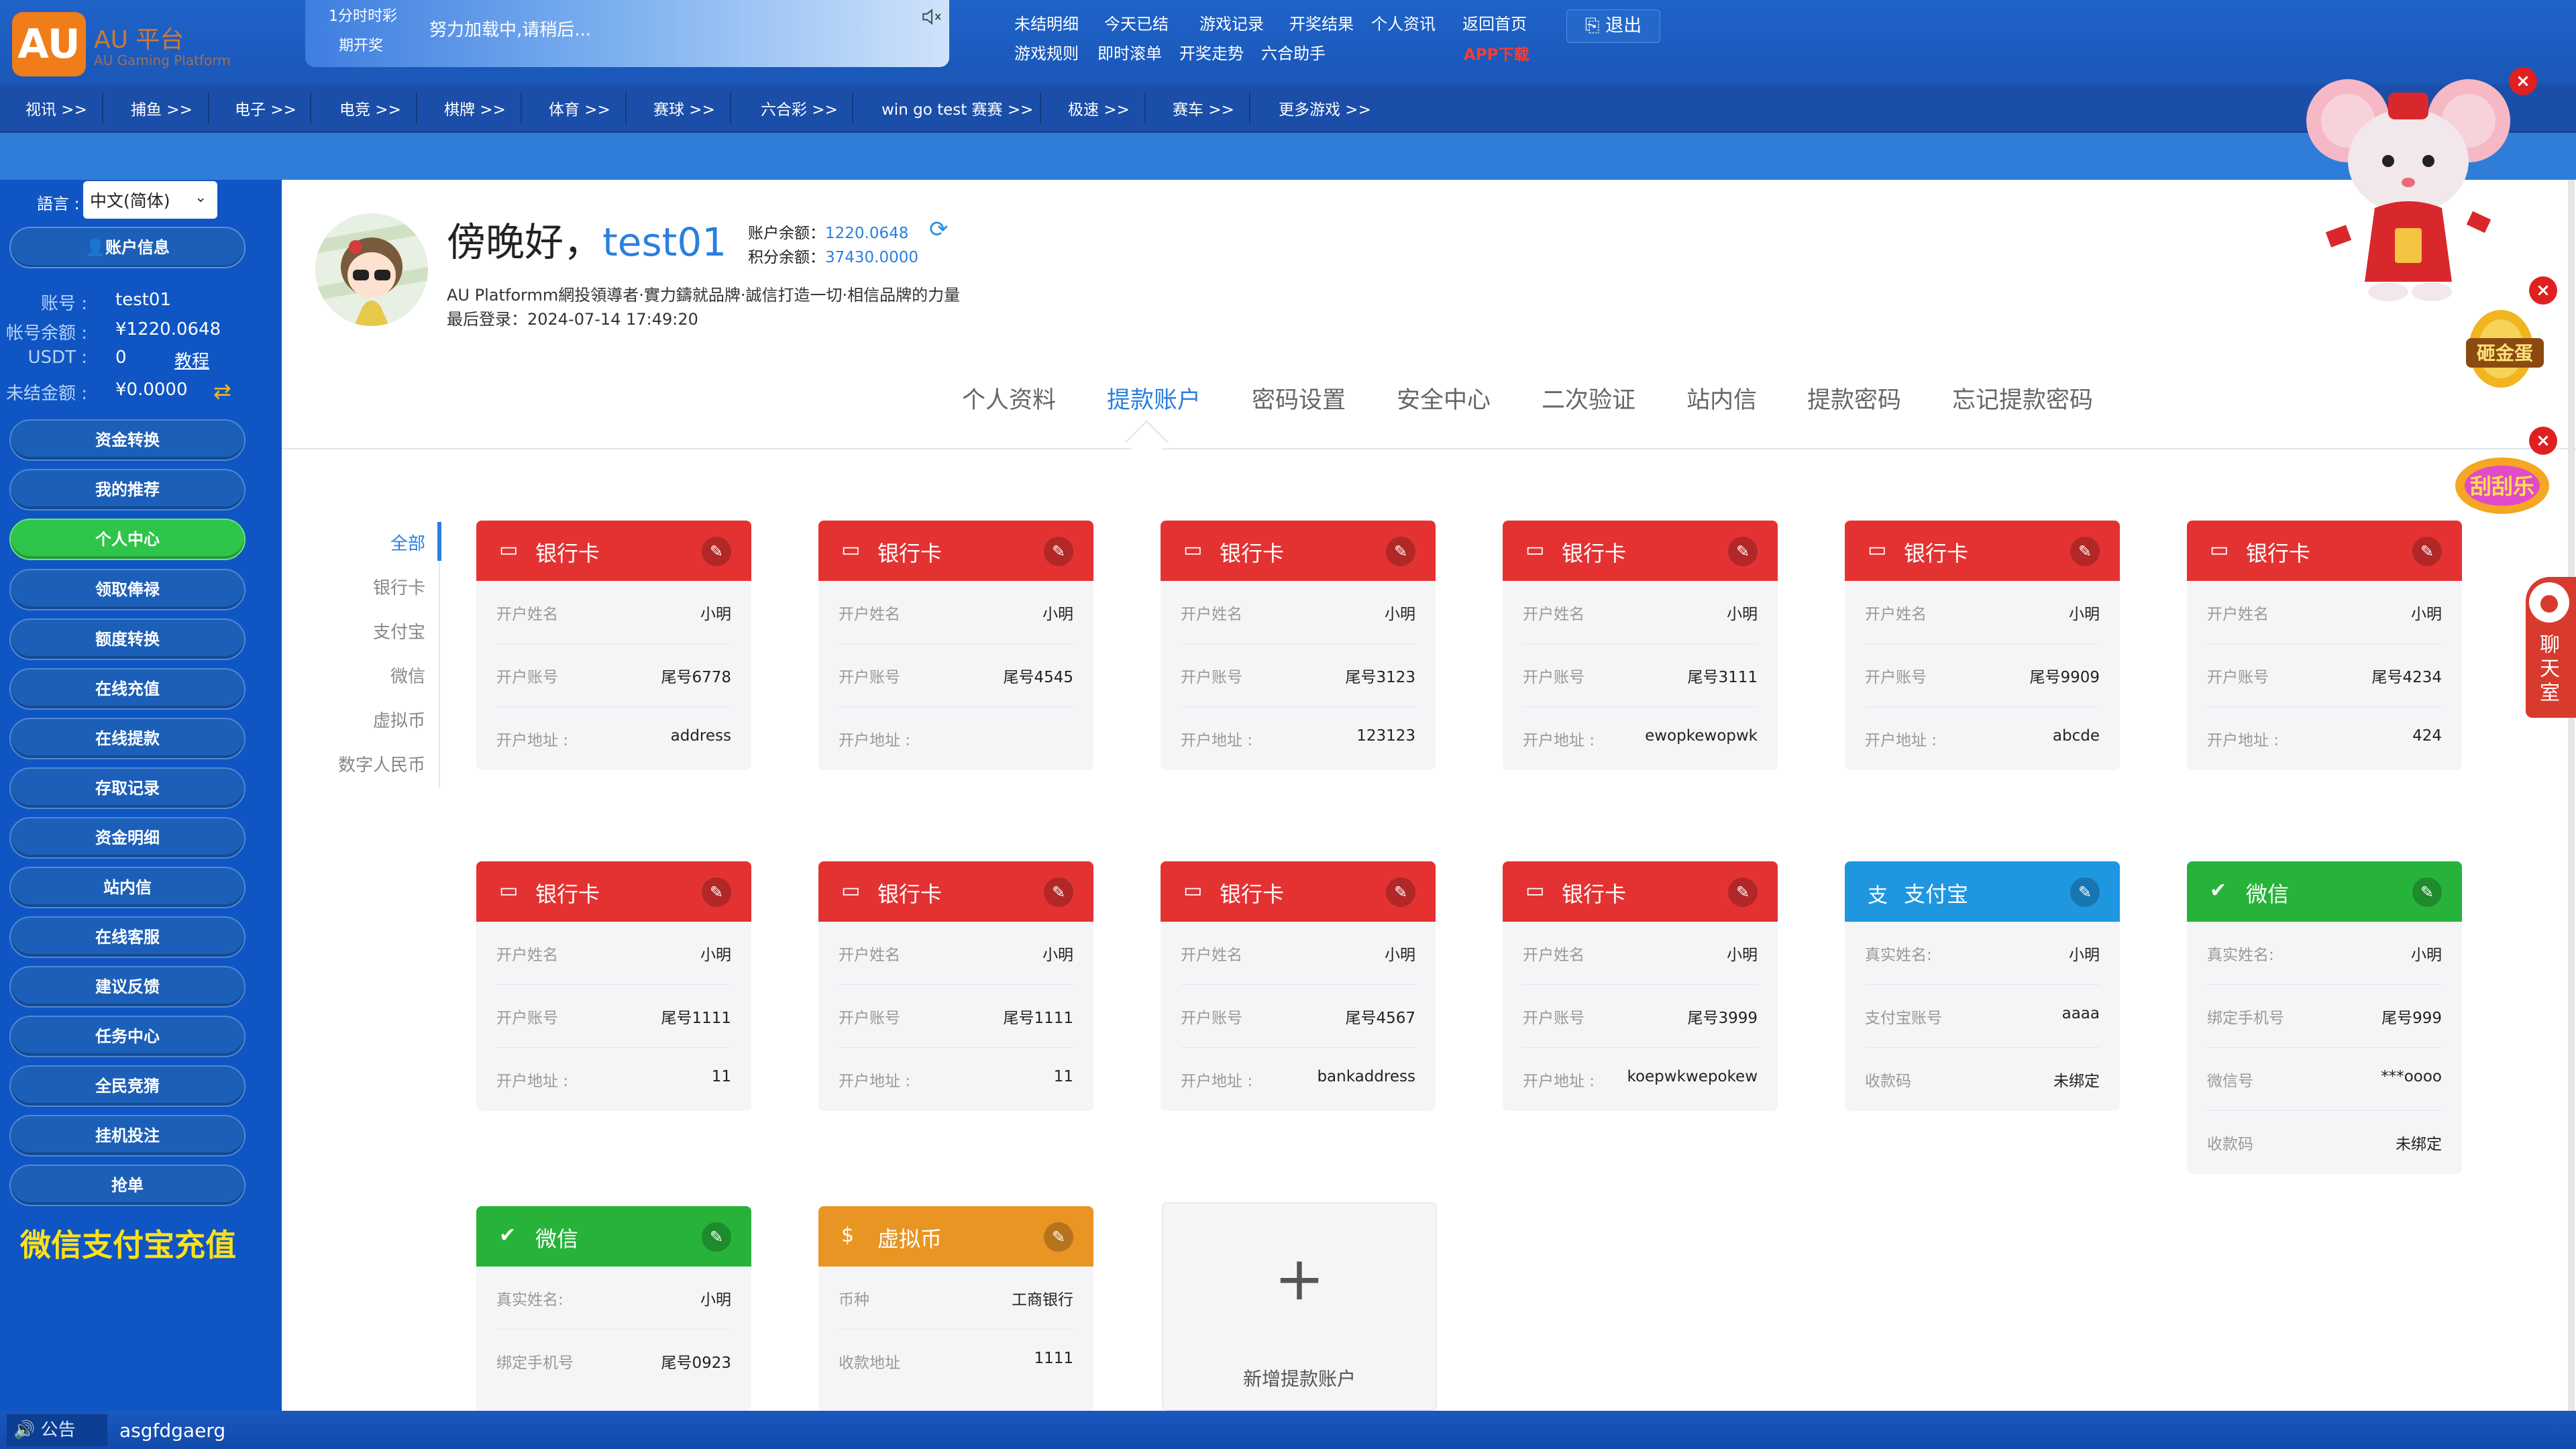 Image resolution: width=2576 pixels, height=1449 pixels. What do you see at coordinates (127, 1036) in the screenshot?
I see `side-menu-task-center: 任务中心` at bounding box center [127, 1036].